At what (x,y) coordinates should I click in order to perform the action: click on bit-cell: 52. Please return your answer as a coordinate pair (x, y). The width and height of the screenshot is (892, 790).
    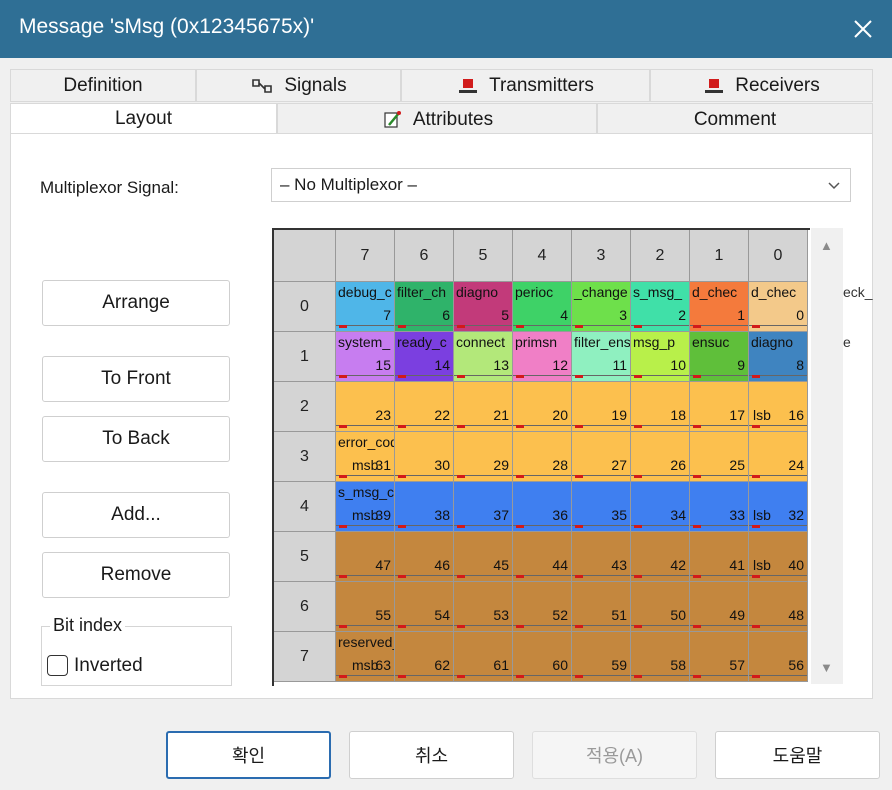
    Looking at the image, I should click on (542, 607).